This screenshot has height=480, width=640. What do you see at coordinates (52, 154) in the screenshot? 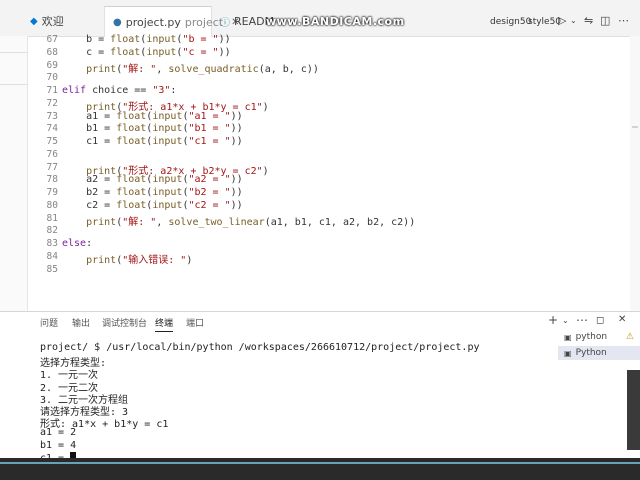
I see `line-number: 76` at bounding box center [52, 154].